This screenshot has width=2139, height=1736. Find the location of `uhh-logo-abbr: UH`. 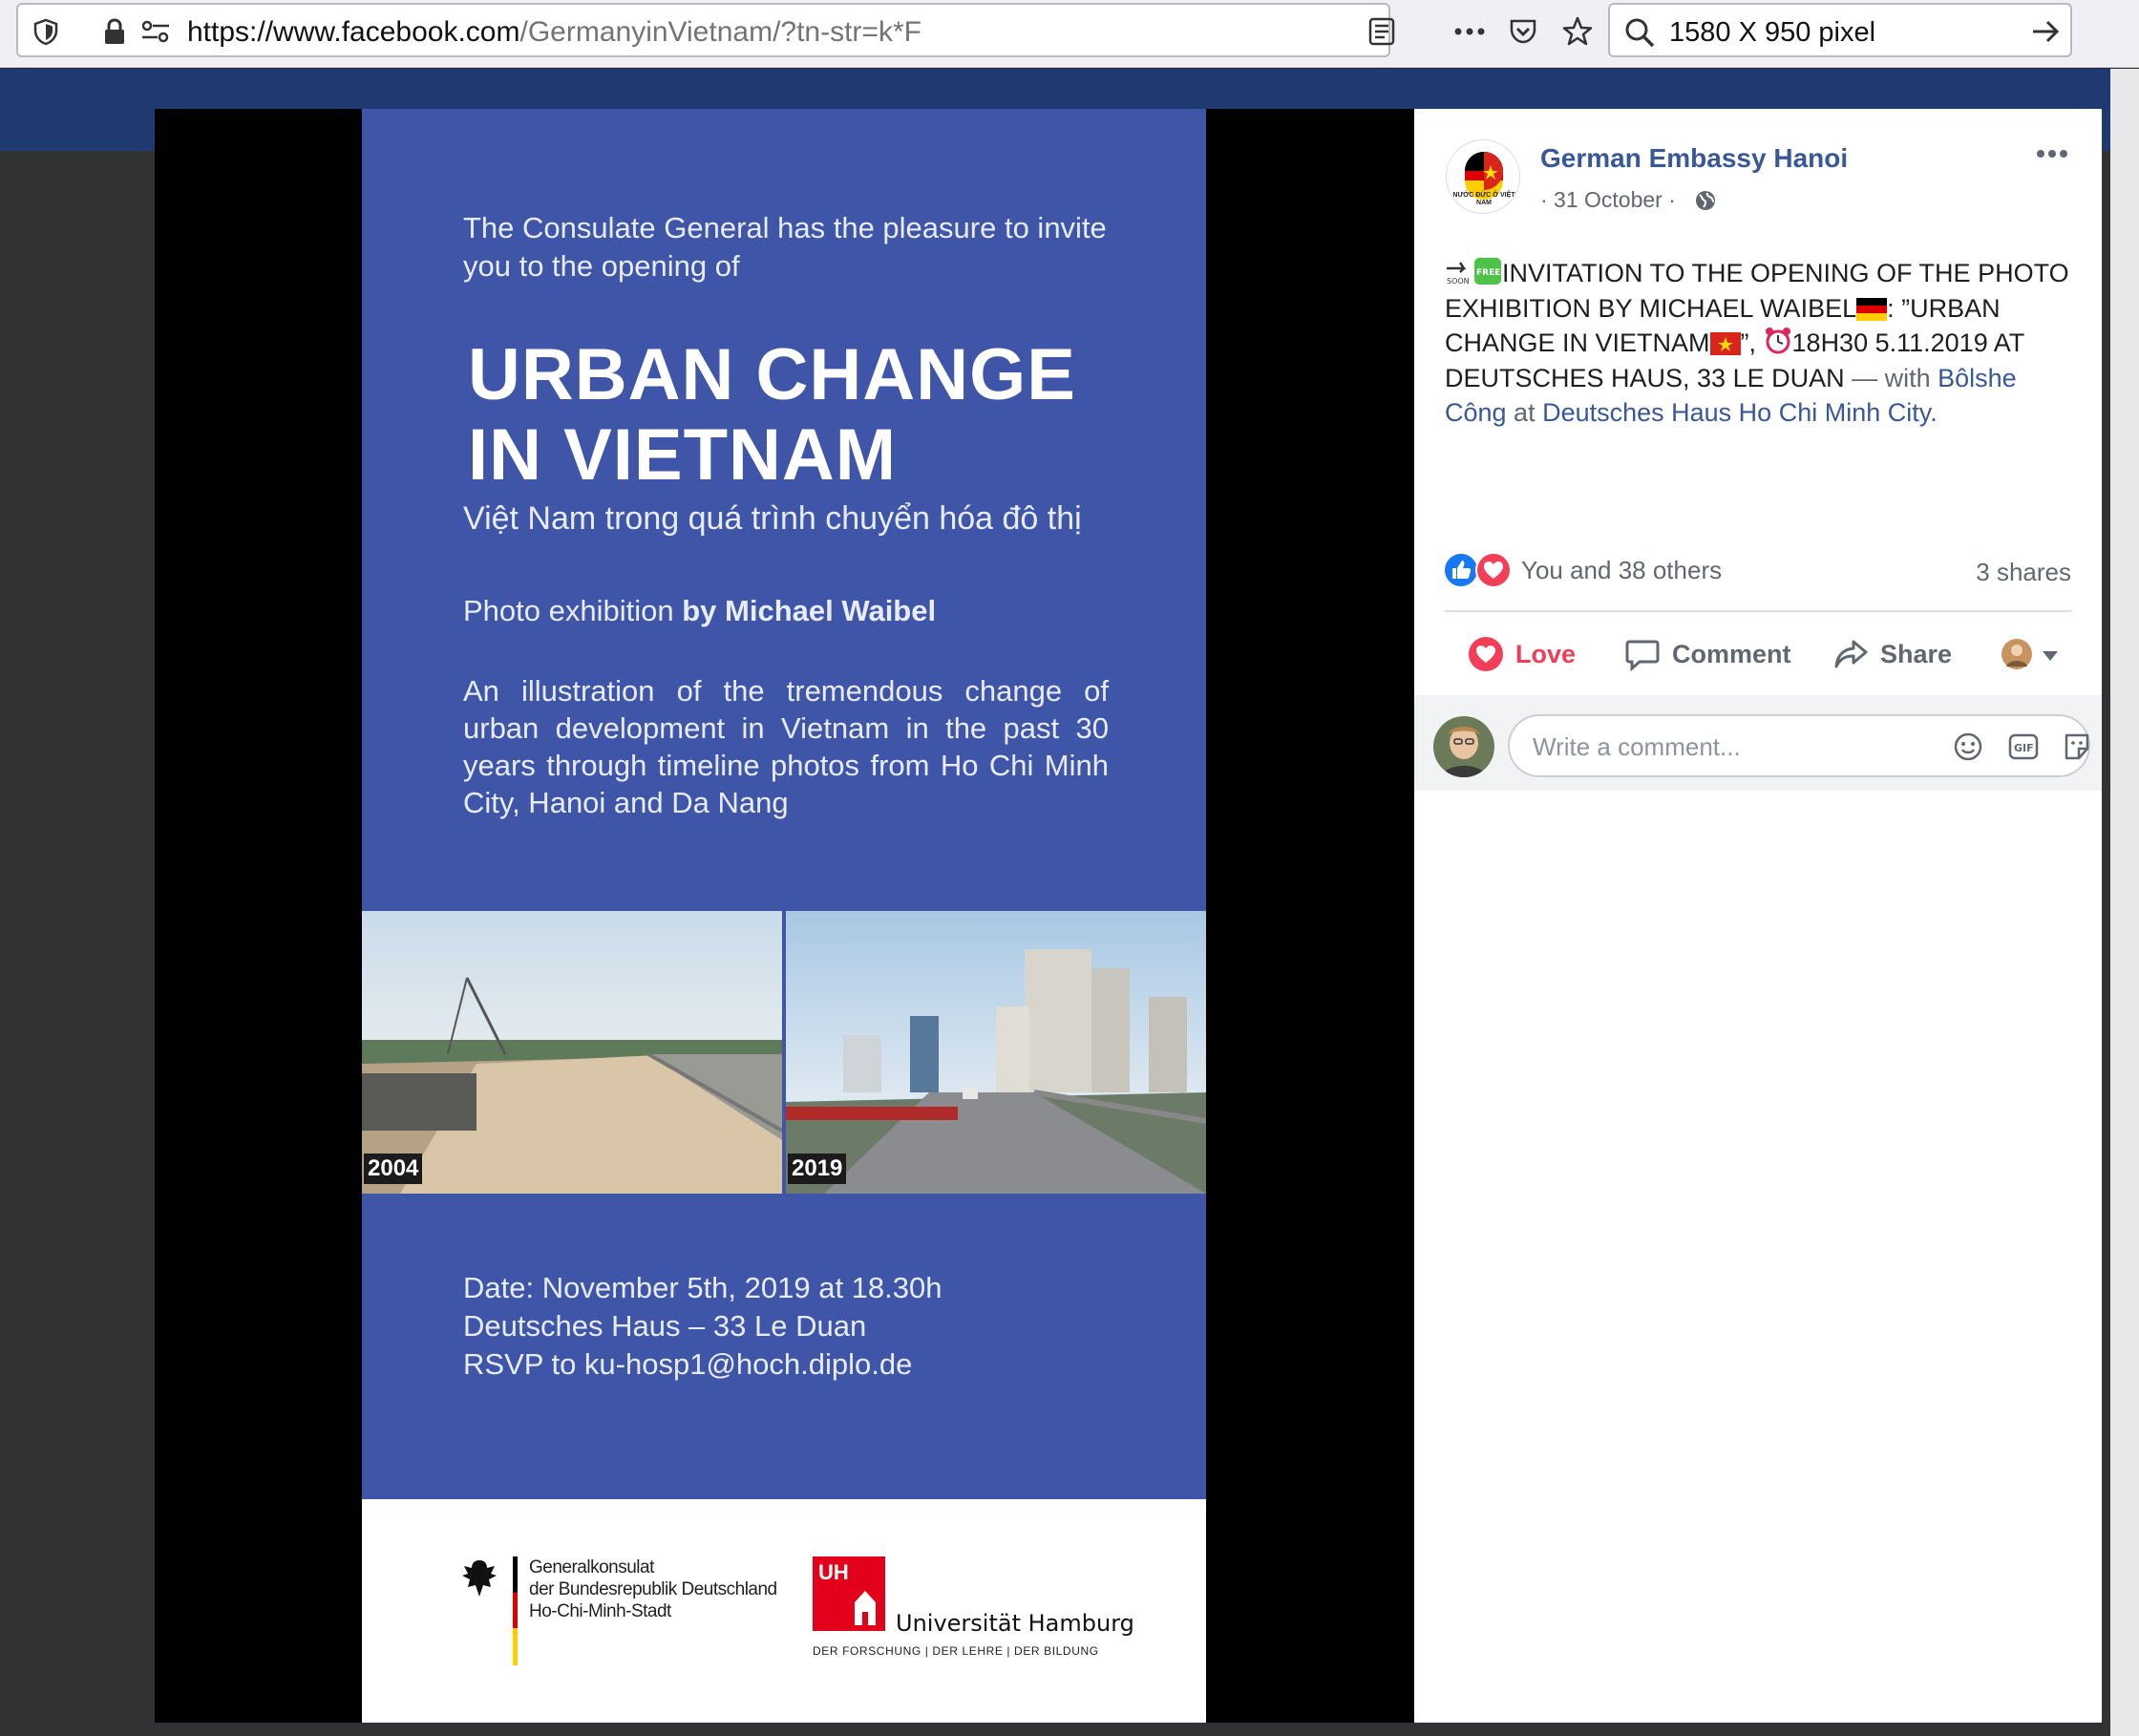

uhh-logo-abbr: UH is located at coordinates (833, 1572).